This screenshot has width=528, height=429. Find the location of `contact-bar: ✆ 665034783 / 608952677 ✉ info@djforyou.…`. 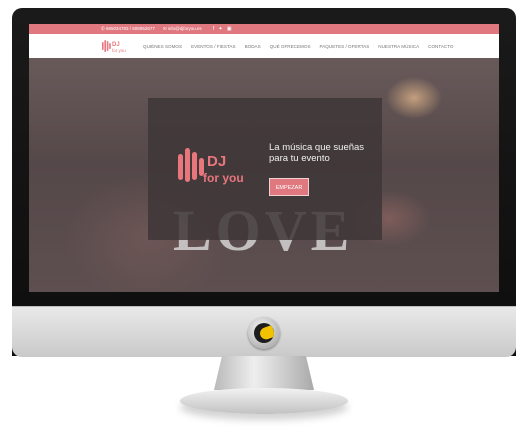

contact-bar: ✆ 665034783 / 608952677 ✉ info@djforyou.… is located at coordinates (264, 29).